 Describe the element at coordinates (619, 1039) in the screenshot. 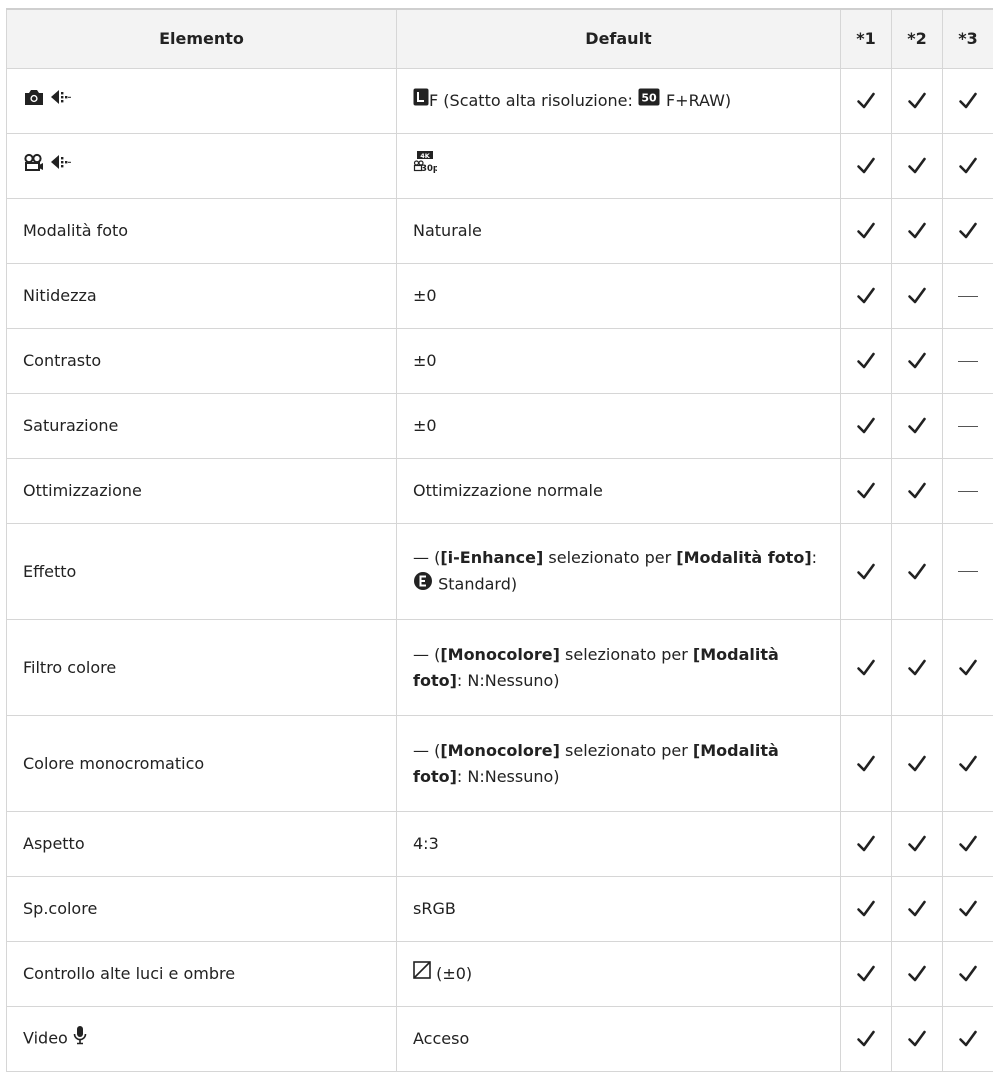

I see `default-cell: Acceso` at that location.